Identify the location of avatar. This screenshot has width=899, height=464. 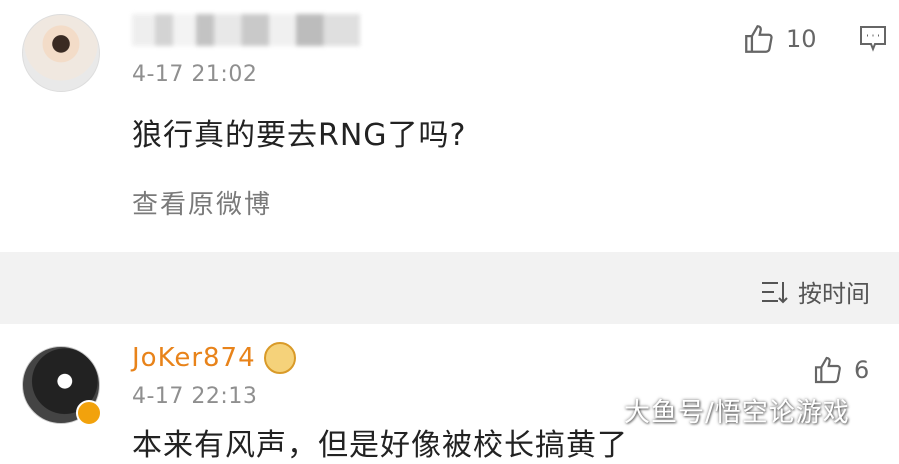
(61, 53).